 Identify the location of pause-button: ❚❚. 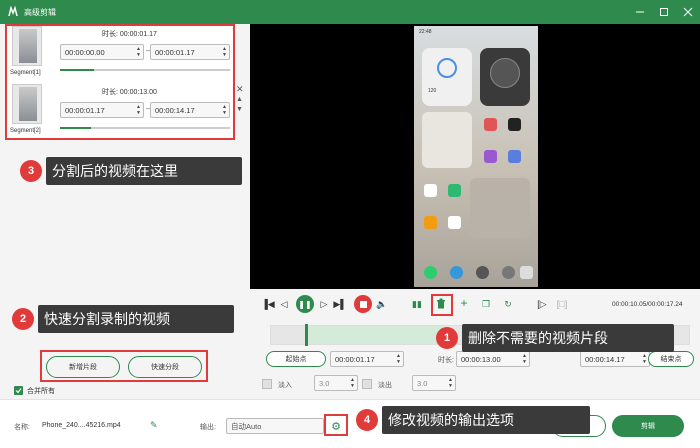
(305, 304).